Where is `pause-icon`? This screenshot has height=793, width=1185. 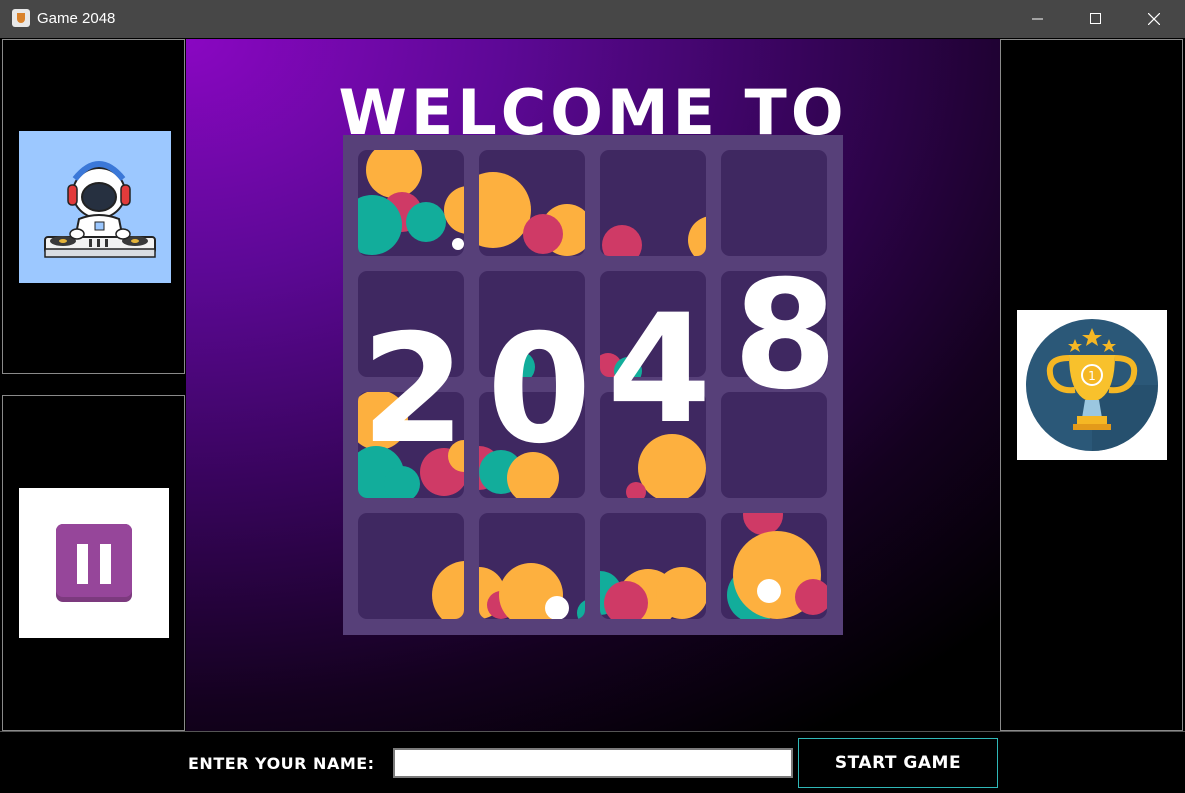 pause-icon is located at coordinates (94, 563).